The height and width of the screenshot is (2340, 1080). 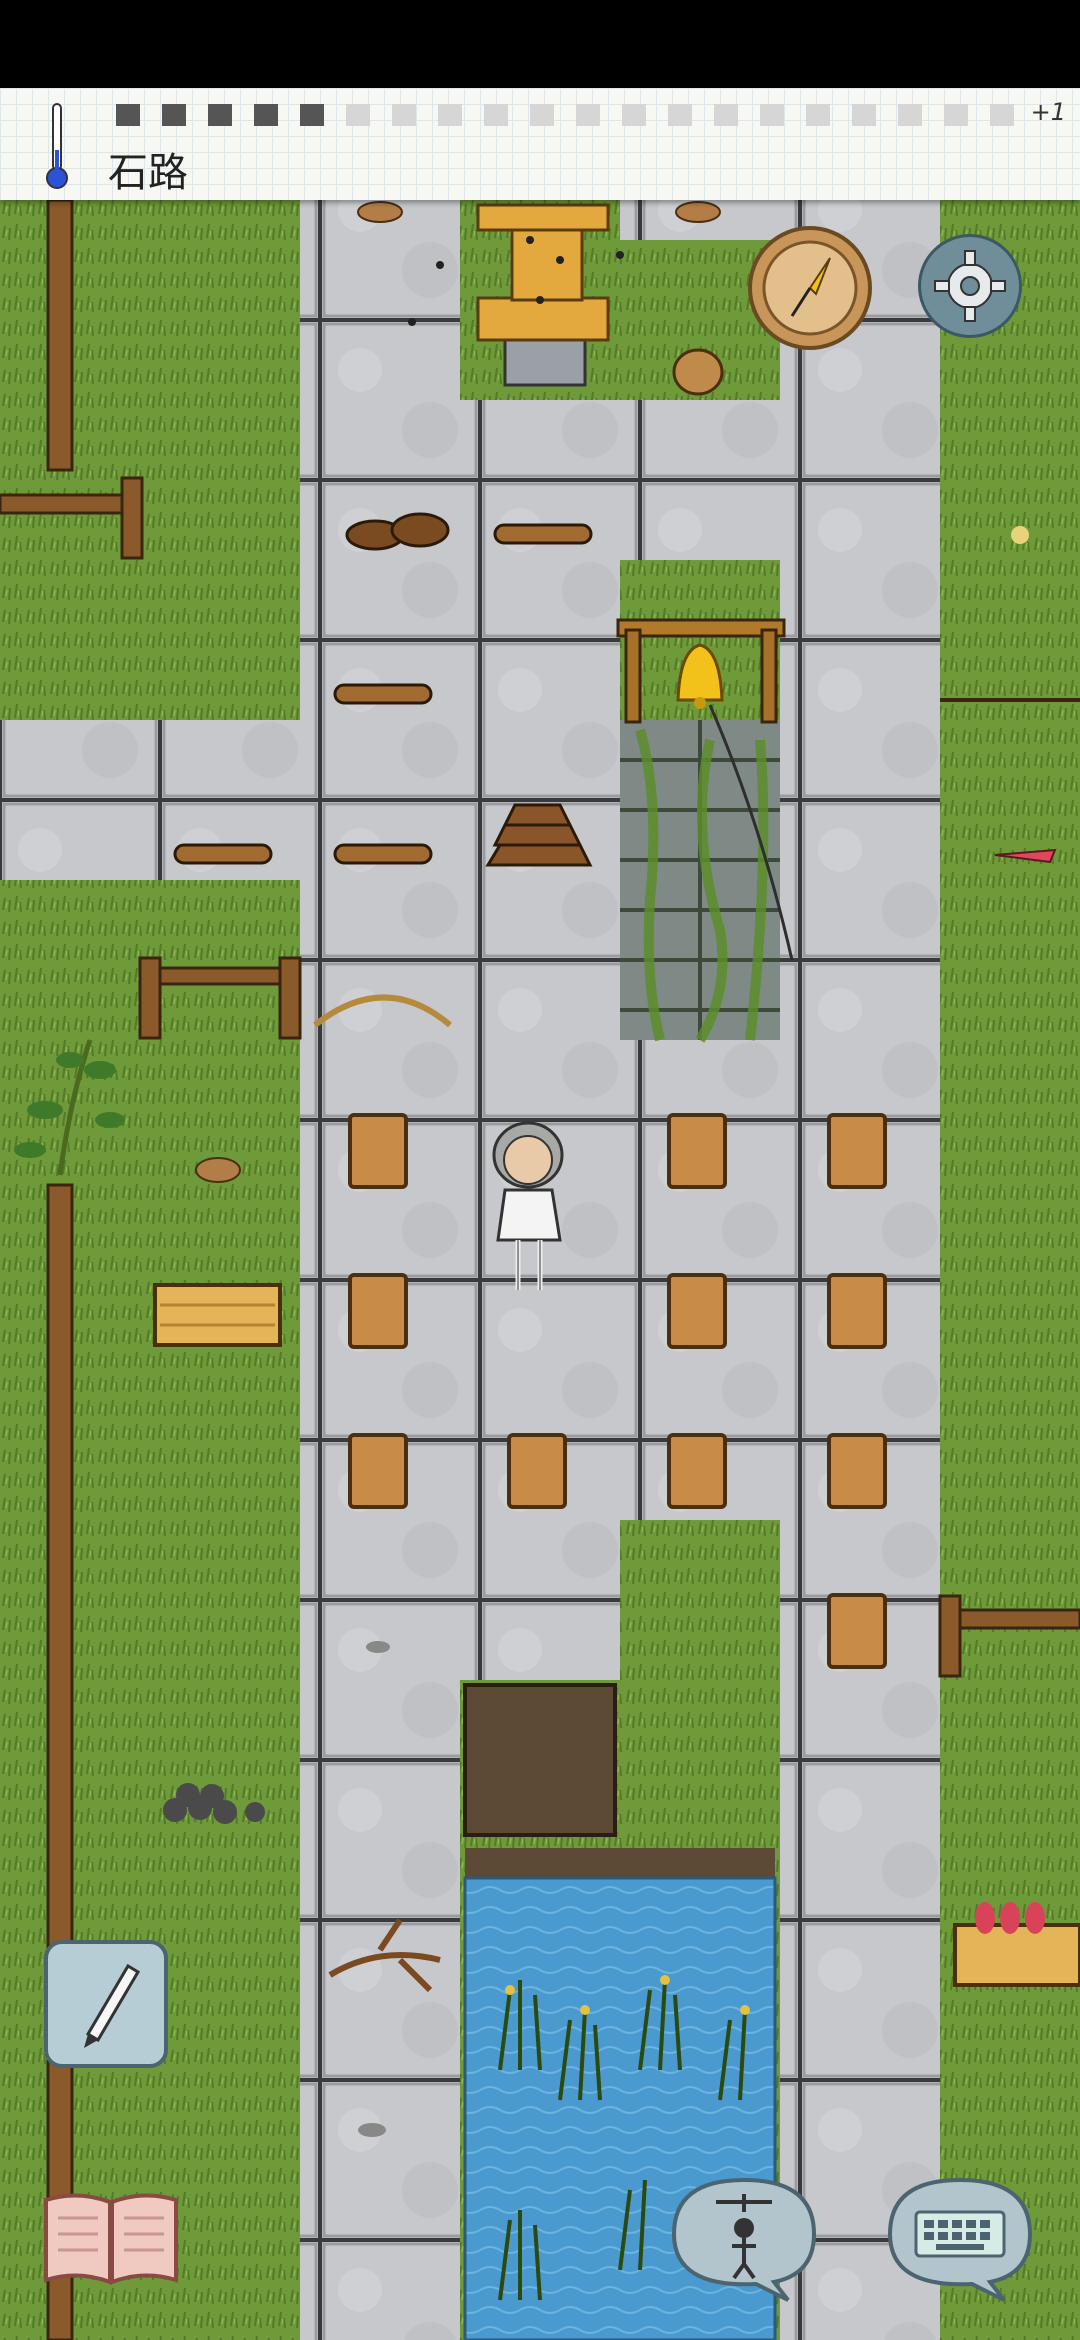 I want to click on tech-book-button, so click(x=111, y=2238).